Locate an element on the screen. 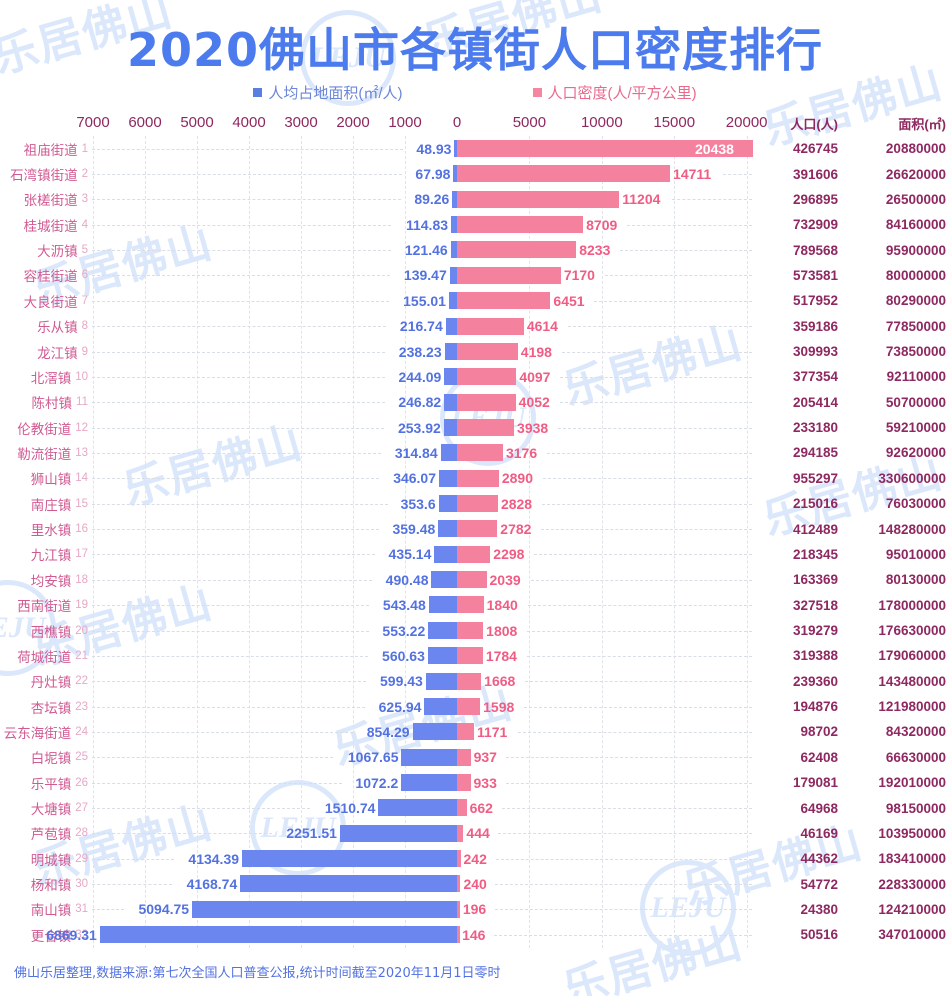  cell-area: 80290000 is located at coordinates (915, 301).